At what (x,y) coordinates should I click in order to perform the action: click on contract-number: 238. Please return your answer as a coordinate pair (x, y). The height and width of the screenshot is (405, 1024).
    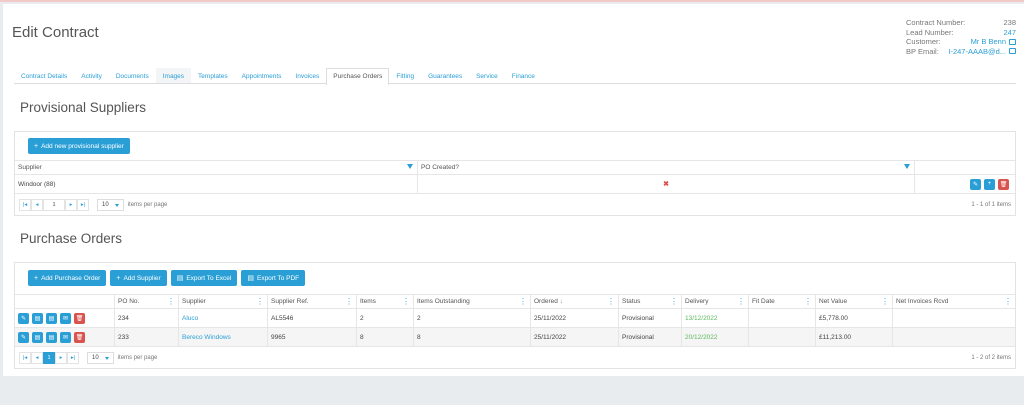
    Looking at the image, I should click on (1009, 22).